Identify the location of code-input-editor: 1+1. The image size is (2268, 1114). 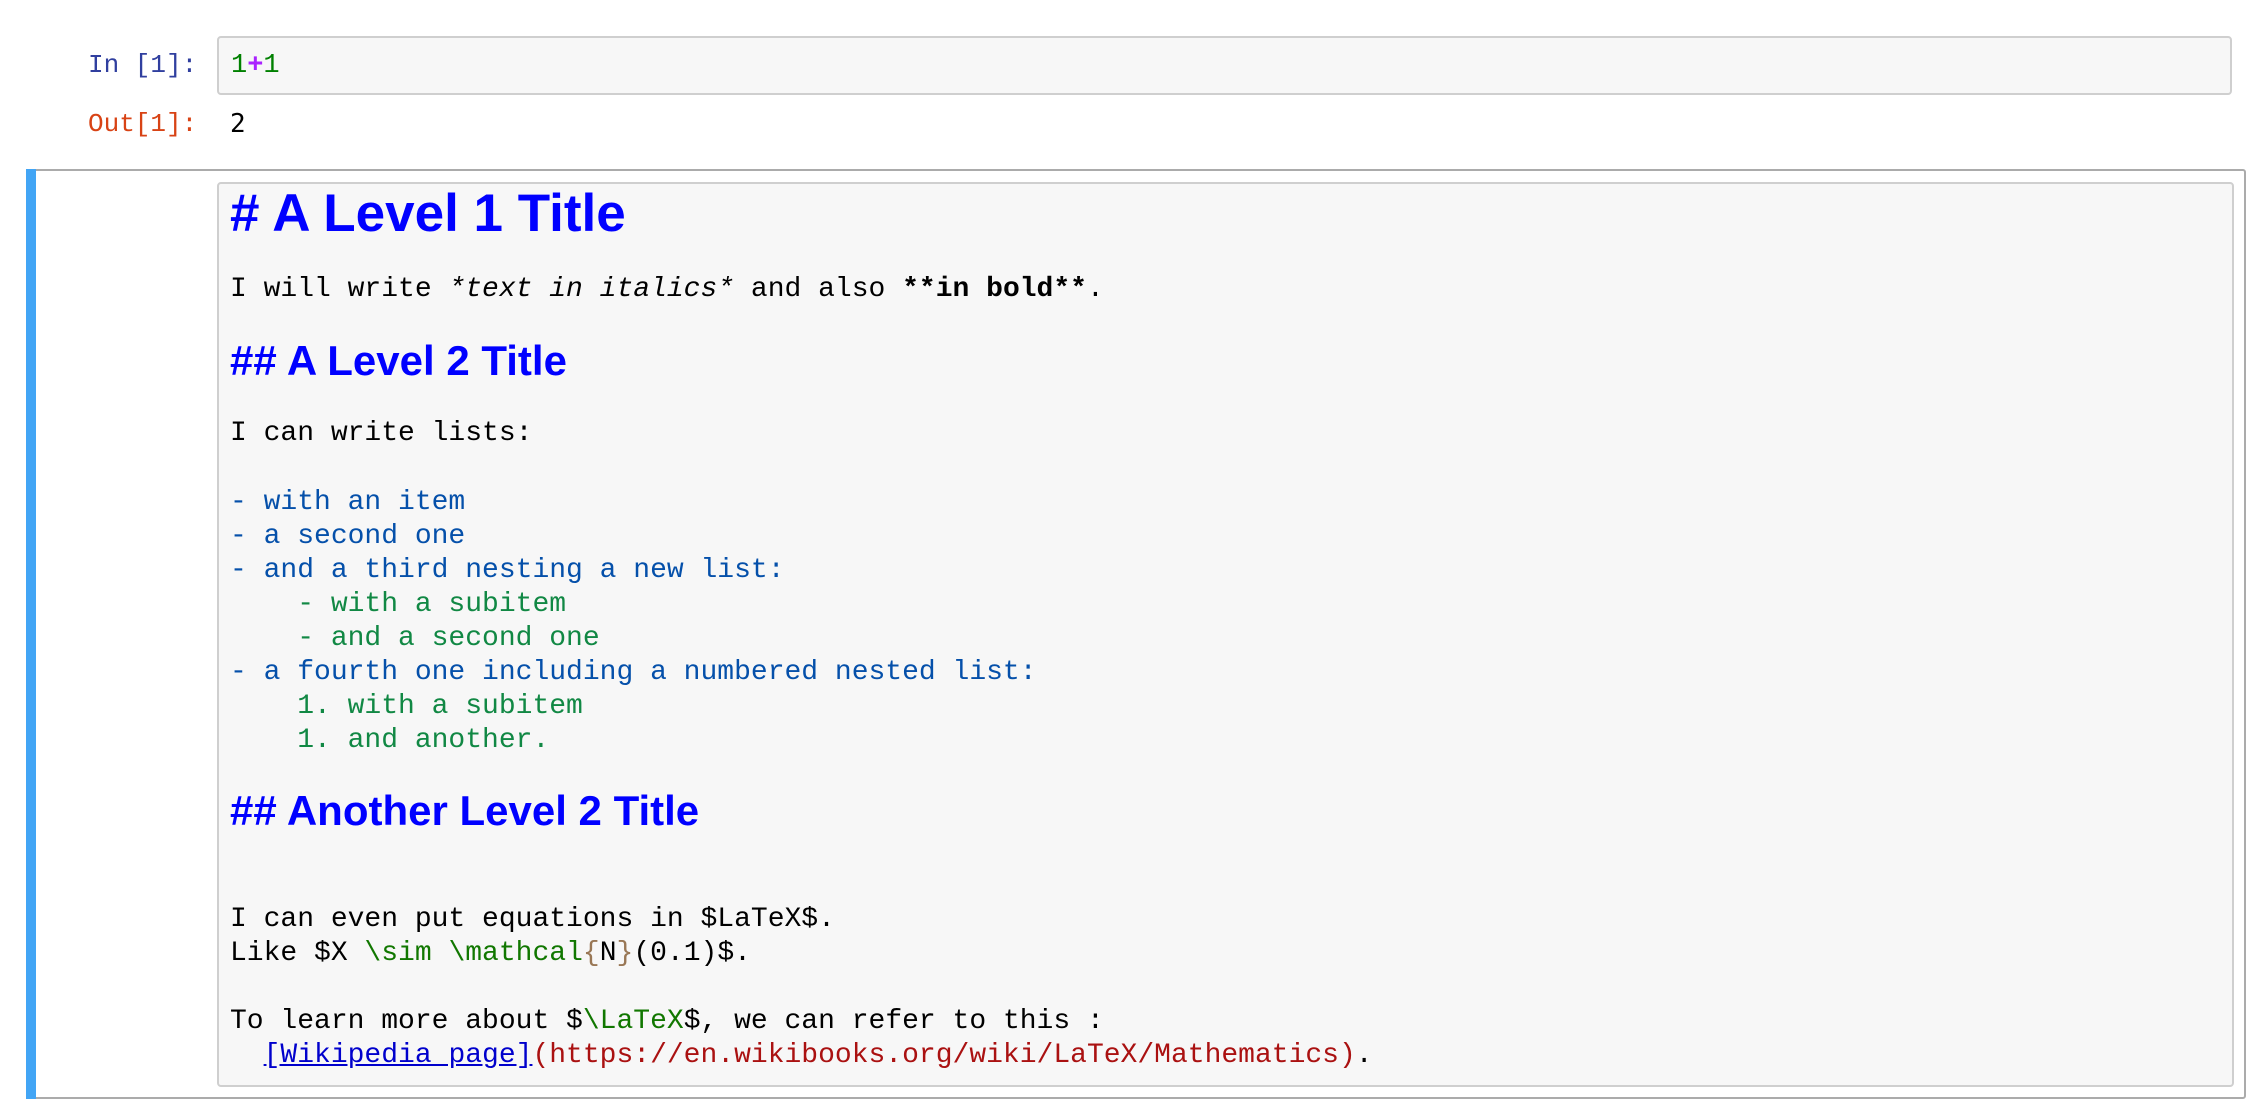
(1224, 65).